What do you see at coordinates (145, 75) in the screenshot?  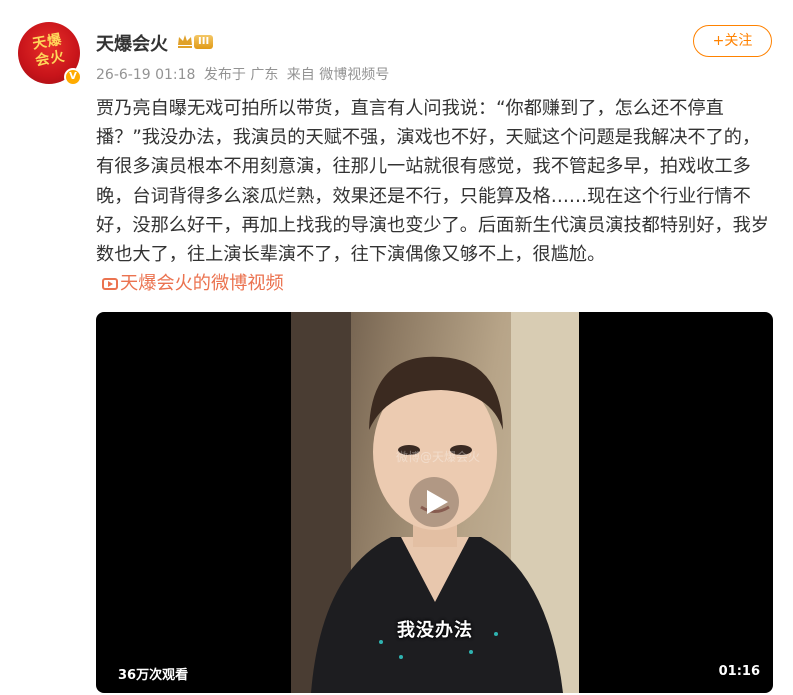 I see `post-timestamp: 26-6-19 01:18` at bounding box center [145, 75].